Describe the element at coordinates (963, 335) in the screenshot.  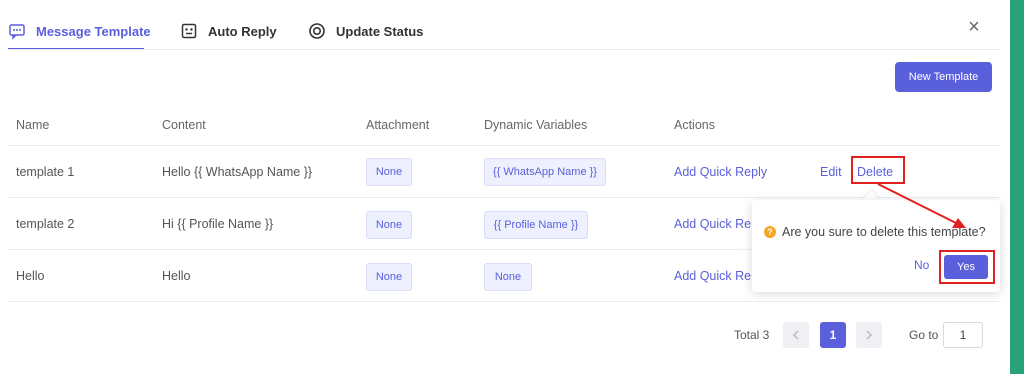
I see `goto-page-input` at that location.